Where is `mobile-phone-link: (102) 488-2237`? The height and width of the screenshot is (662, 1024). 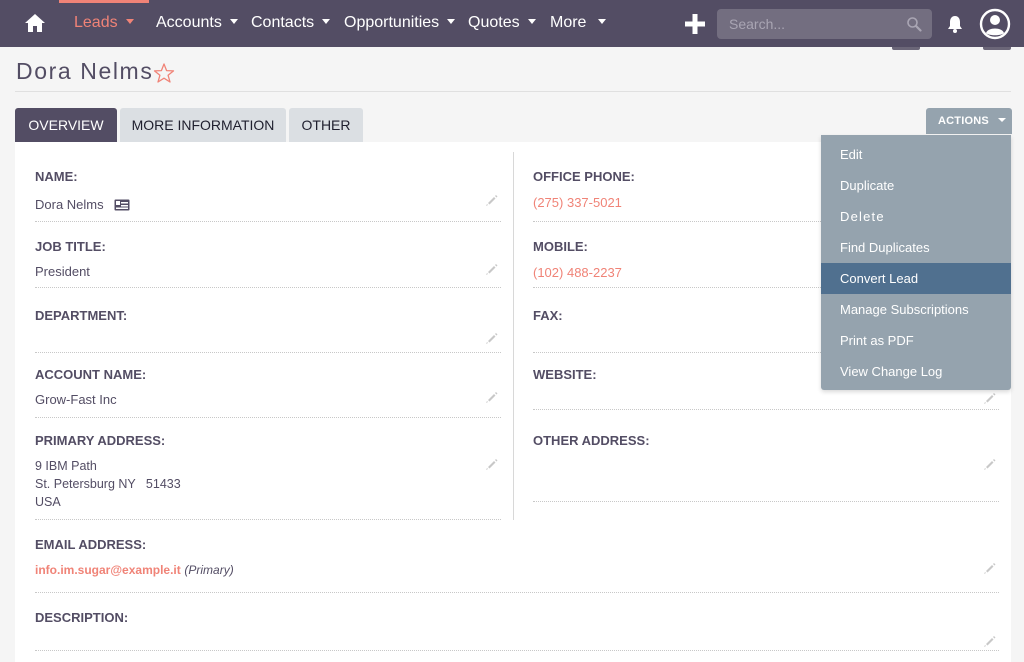
mobile-phone-link: (102) 488-2237 is located at coordinates (577, 273).